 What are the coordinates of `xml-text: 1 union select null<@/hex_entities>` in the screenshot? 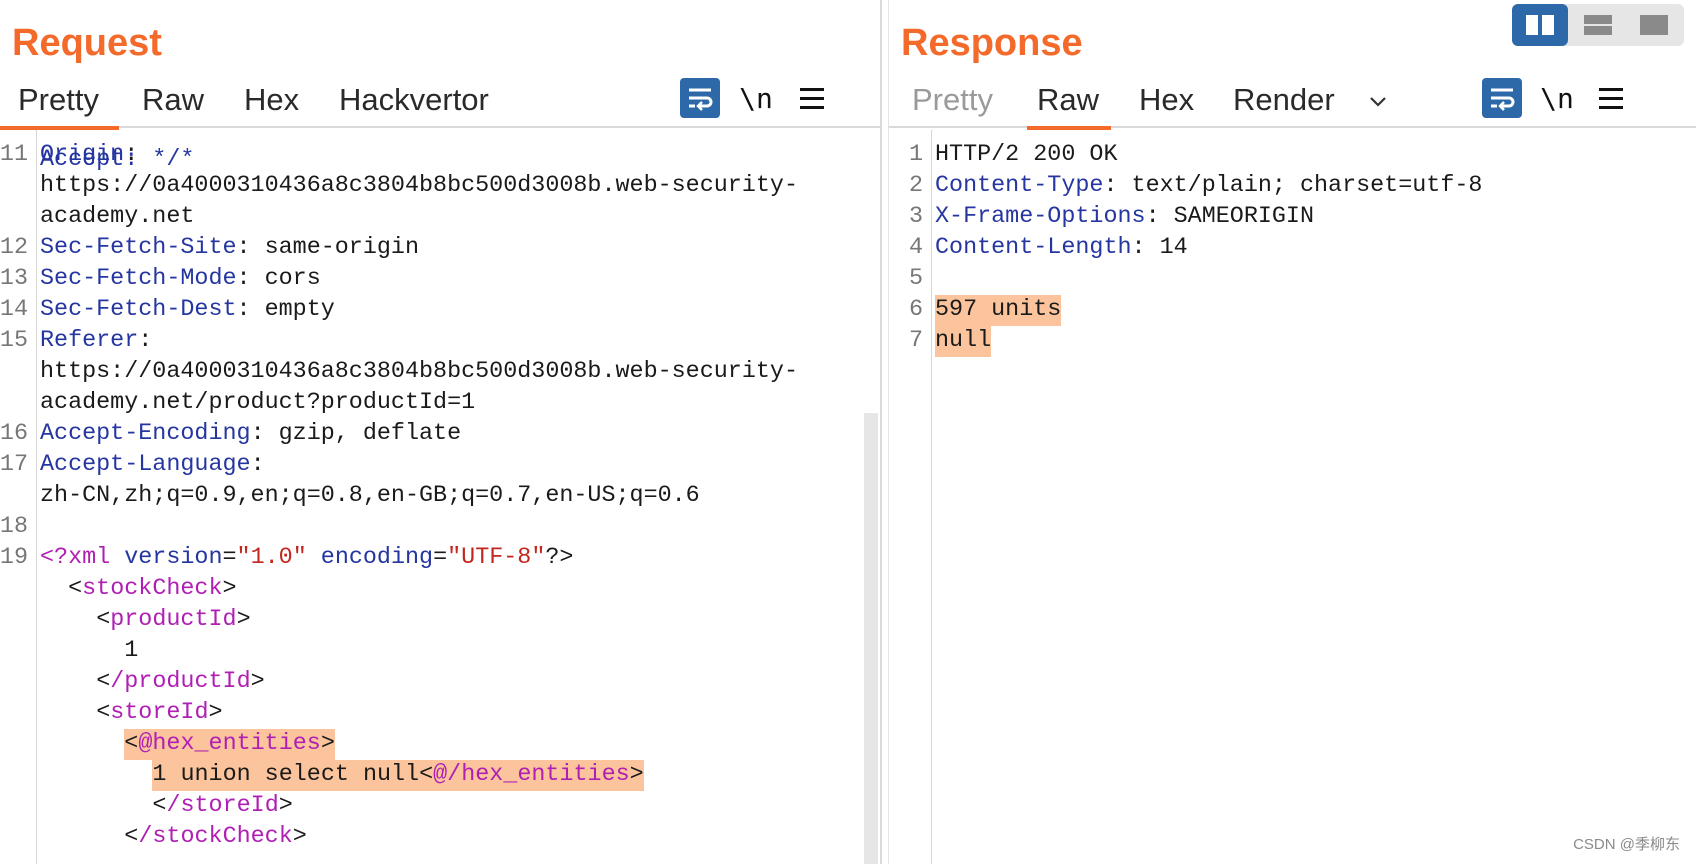 It's located at (398, 775).